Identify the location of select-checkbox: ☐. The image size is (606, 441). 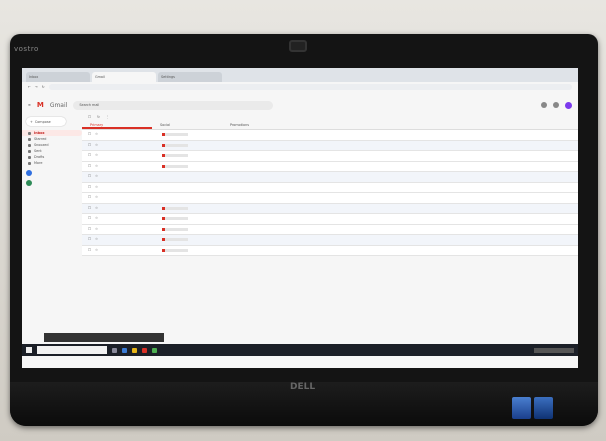
(89, 117).